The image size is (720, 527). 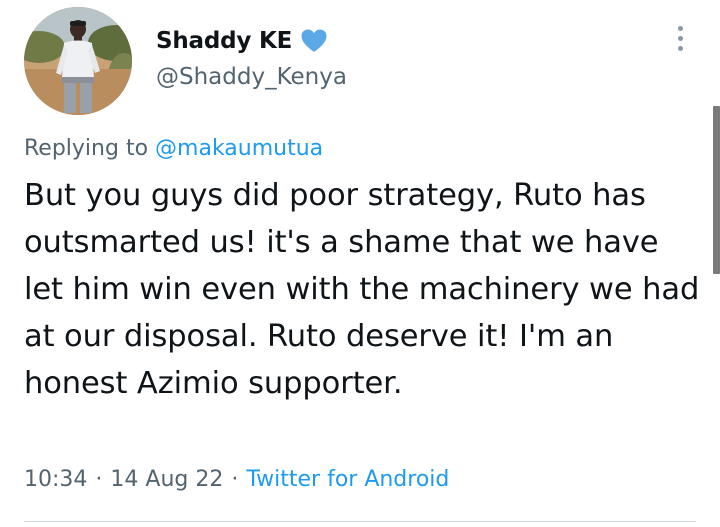 I want to click on tweet-time: 10:34, so click(x=55, y=479).